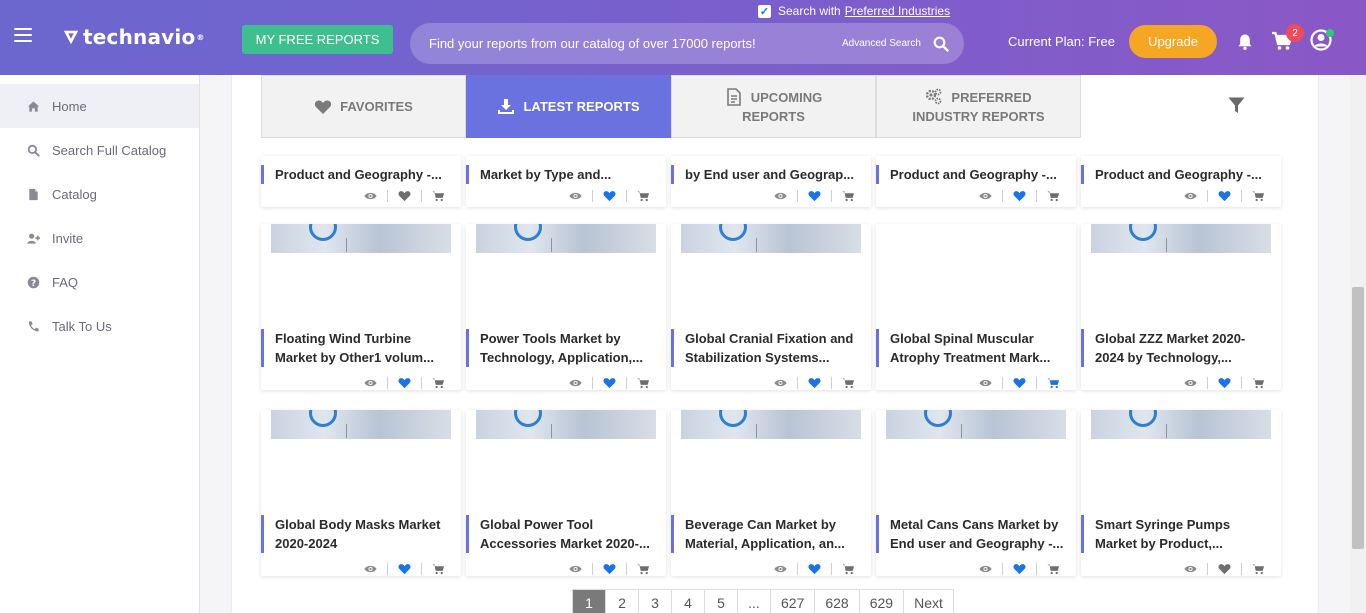  What do you see at coordinates (133, 37) in the screenshot?
I see `technavio-logo: technavio ®` at bounding box center [133, 37].